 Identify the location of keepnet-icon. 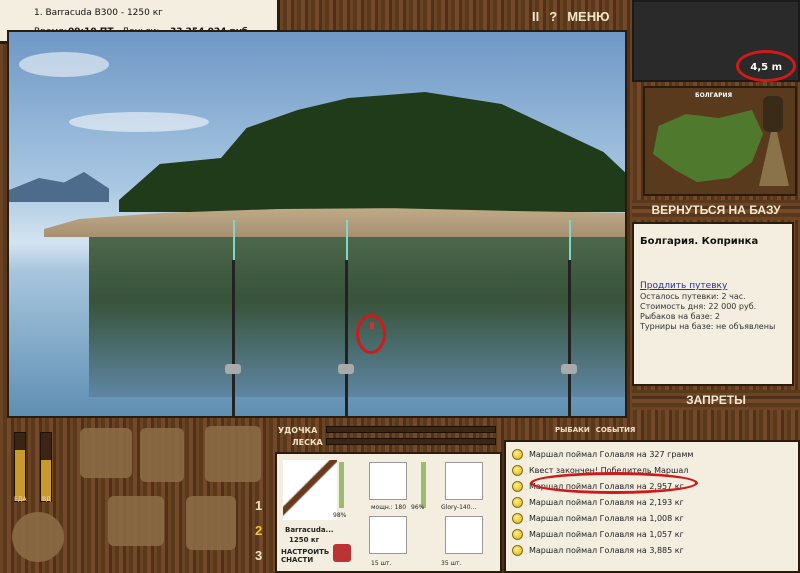
(233, 454).